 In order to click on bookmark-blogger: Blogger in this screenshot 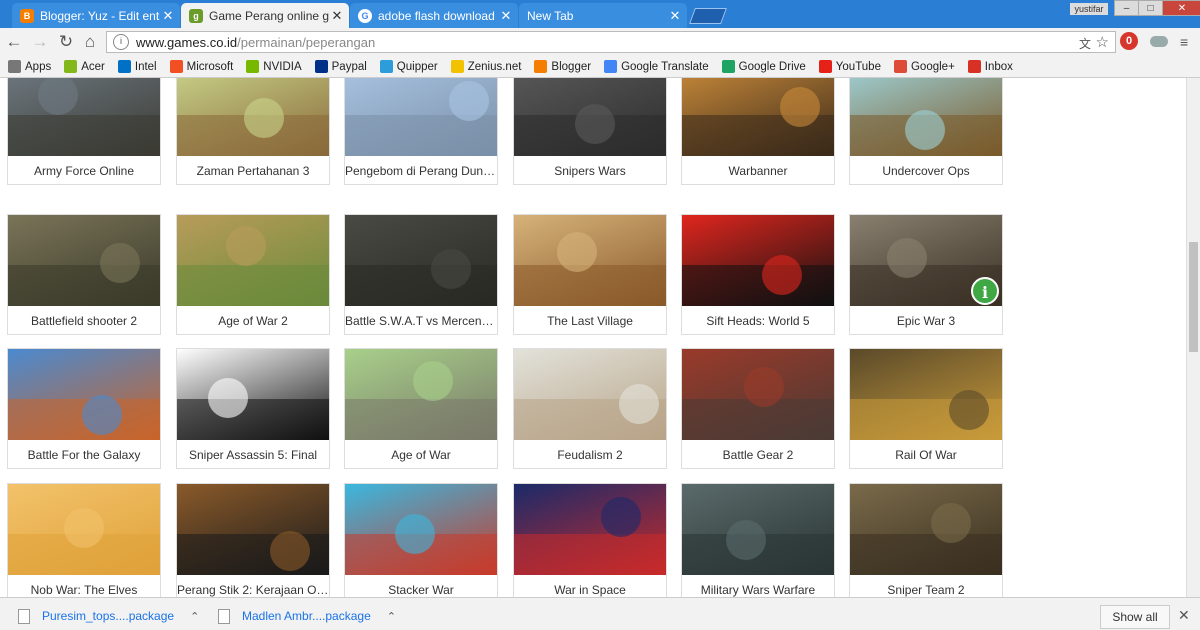, I will do `click(562, 66)`.